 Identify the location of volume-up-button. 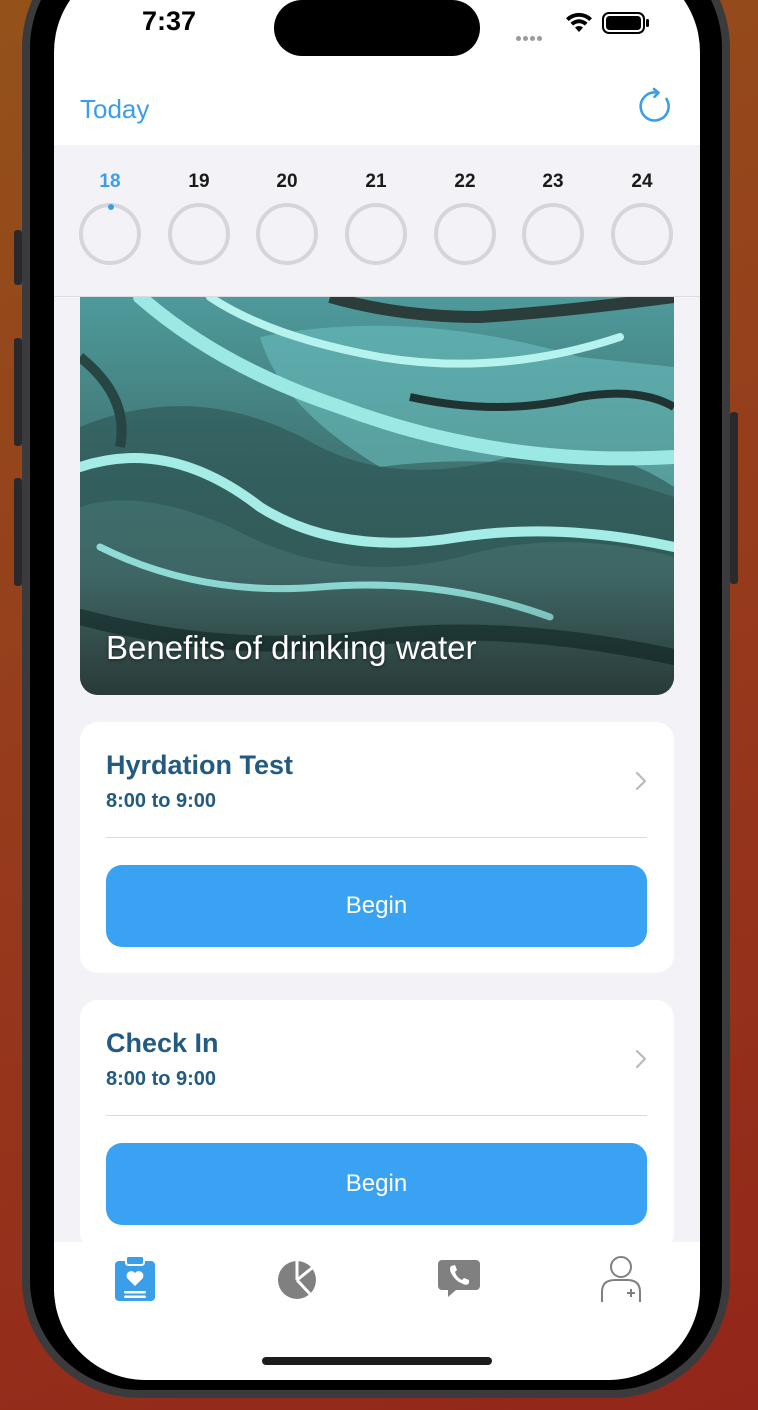
(18, 392).